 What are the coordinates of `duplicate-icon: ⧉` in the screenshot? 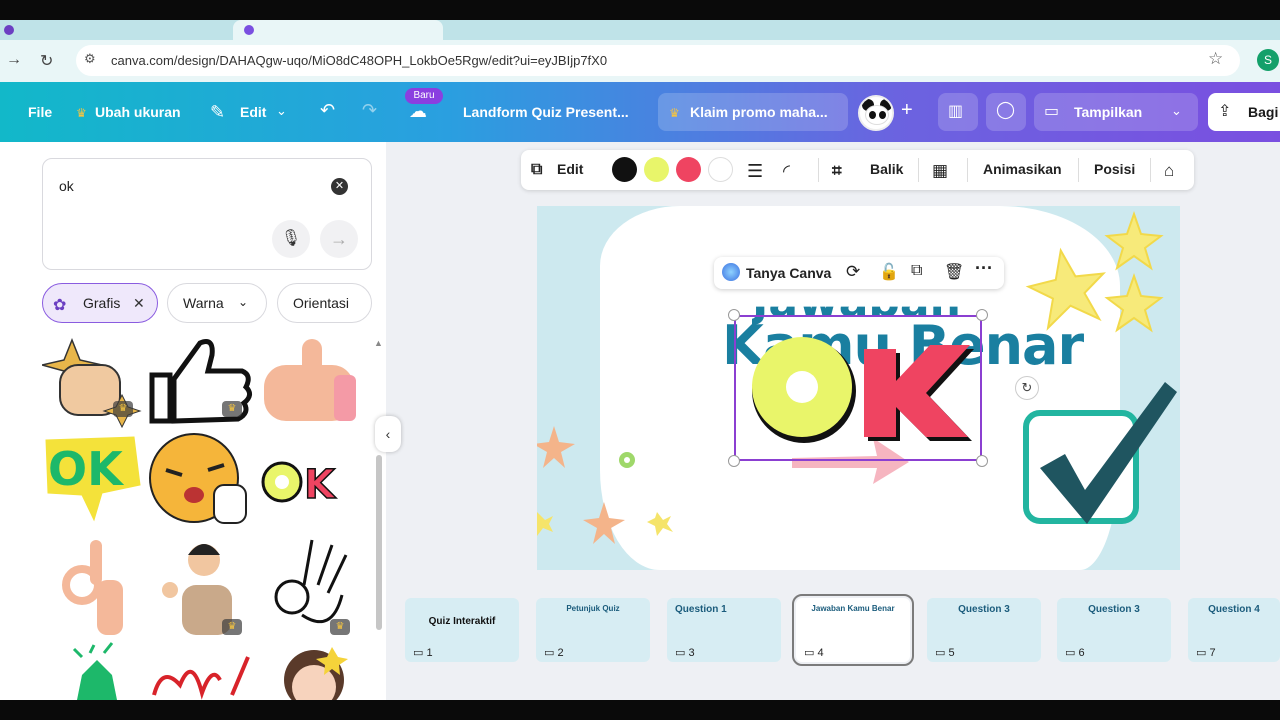 It's located at (916, 271).